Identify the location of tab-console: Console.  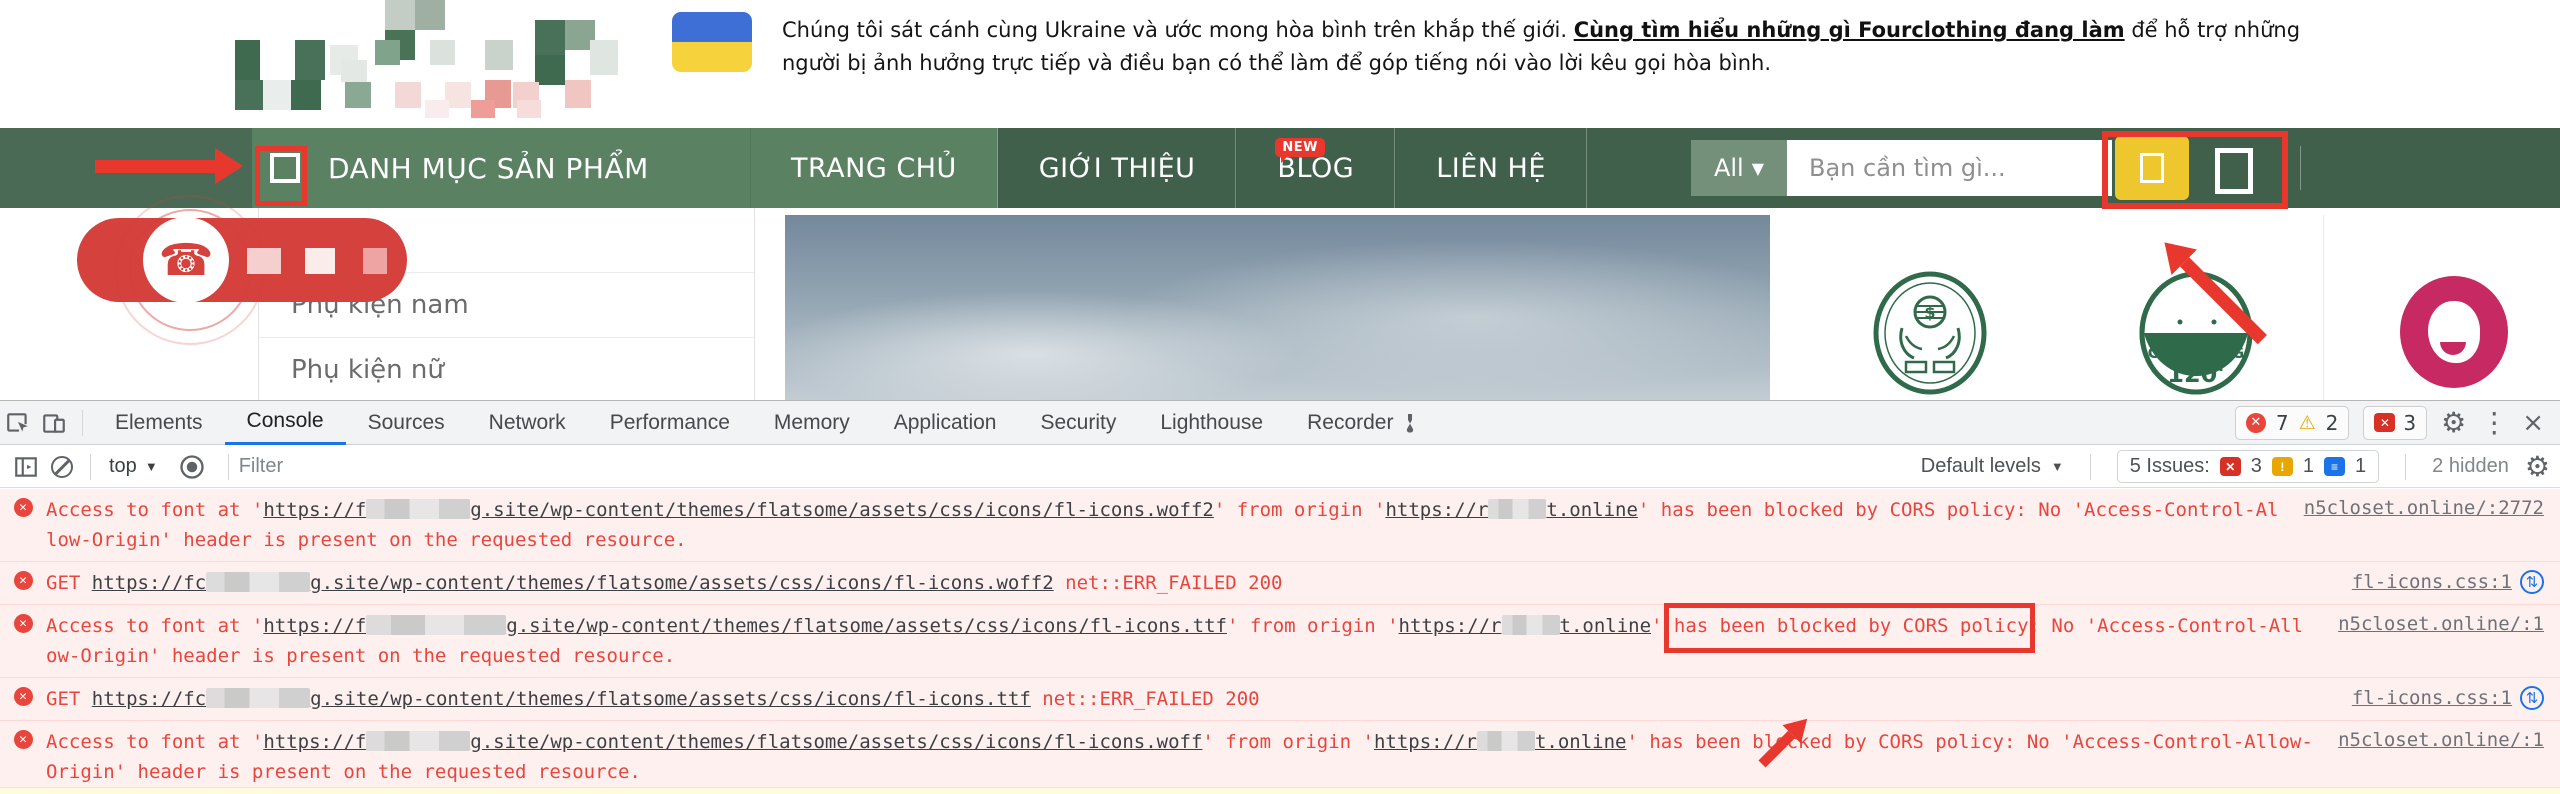
(285, 423).